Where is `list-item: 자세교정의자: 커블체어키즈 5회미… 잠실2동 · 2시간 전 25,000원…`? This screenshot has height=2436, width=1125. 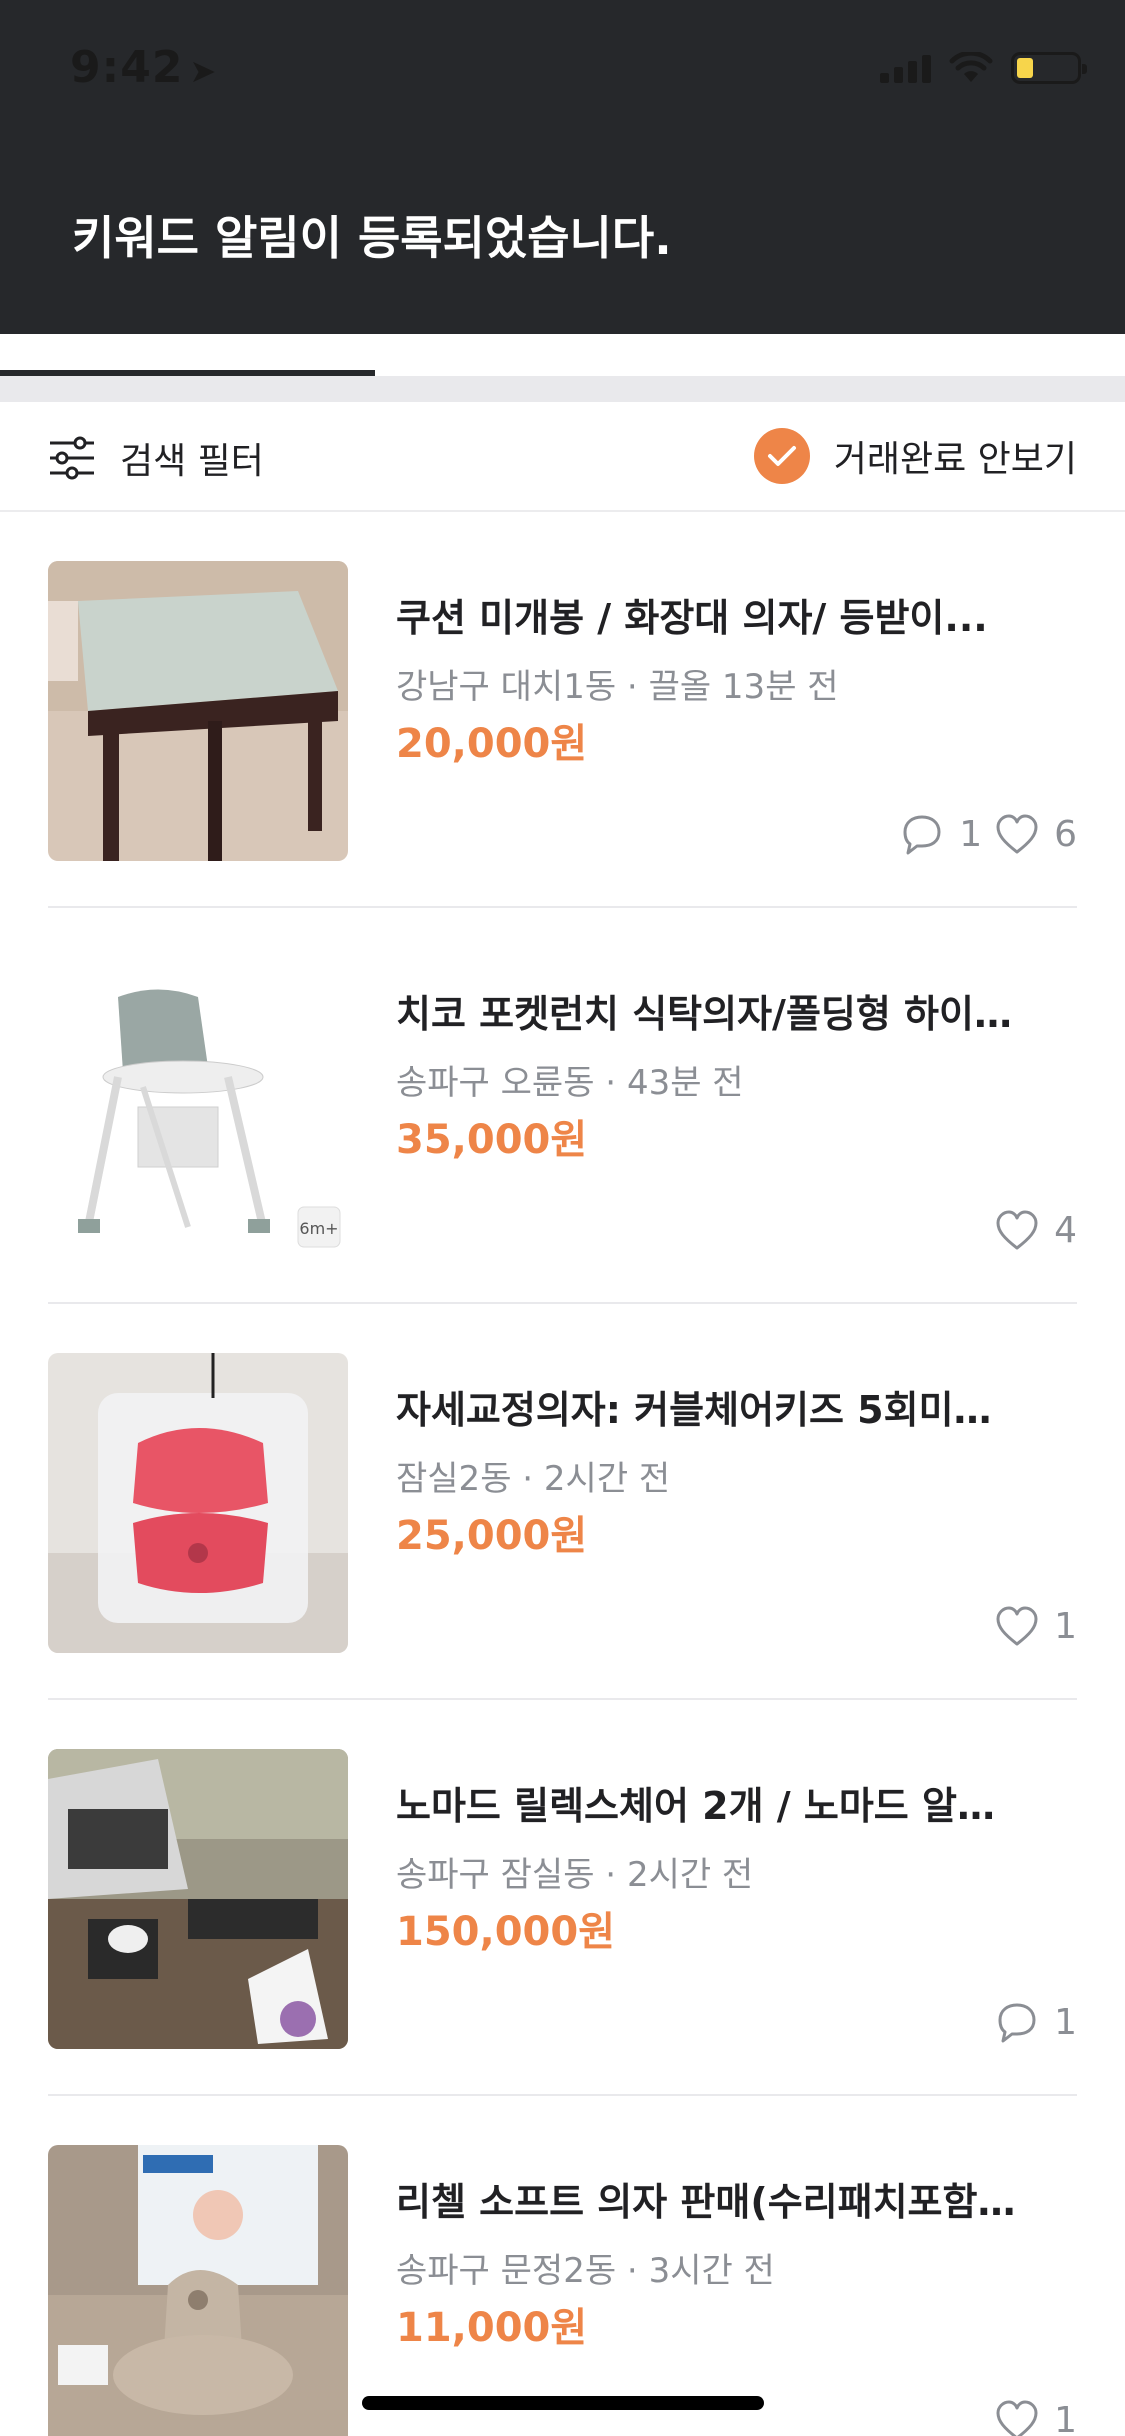 list-item: 자세교정의자: 커블체어키즈 5회미… 잠실2동 · 2시간 전 25,000원… is located at coordinates (562, 1502).